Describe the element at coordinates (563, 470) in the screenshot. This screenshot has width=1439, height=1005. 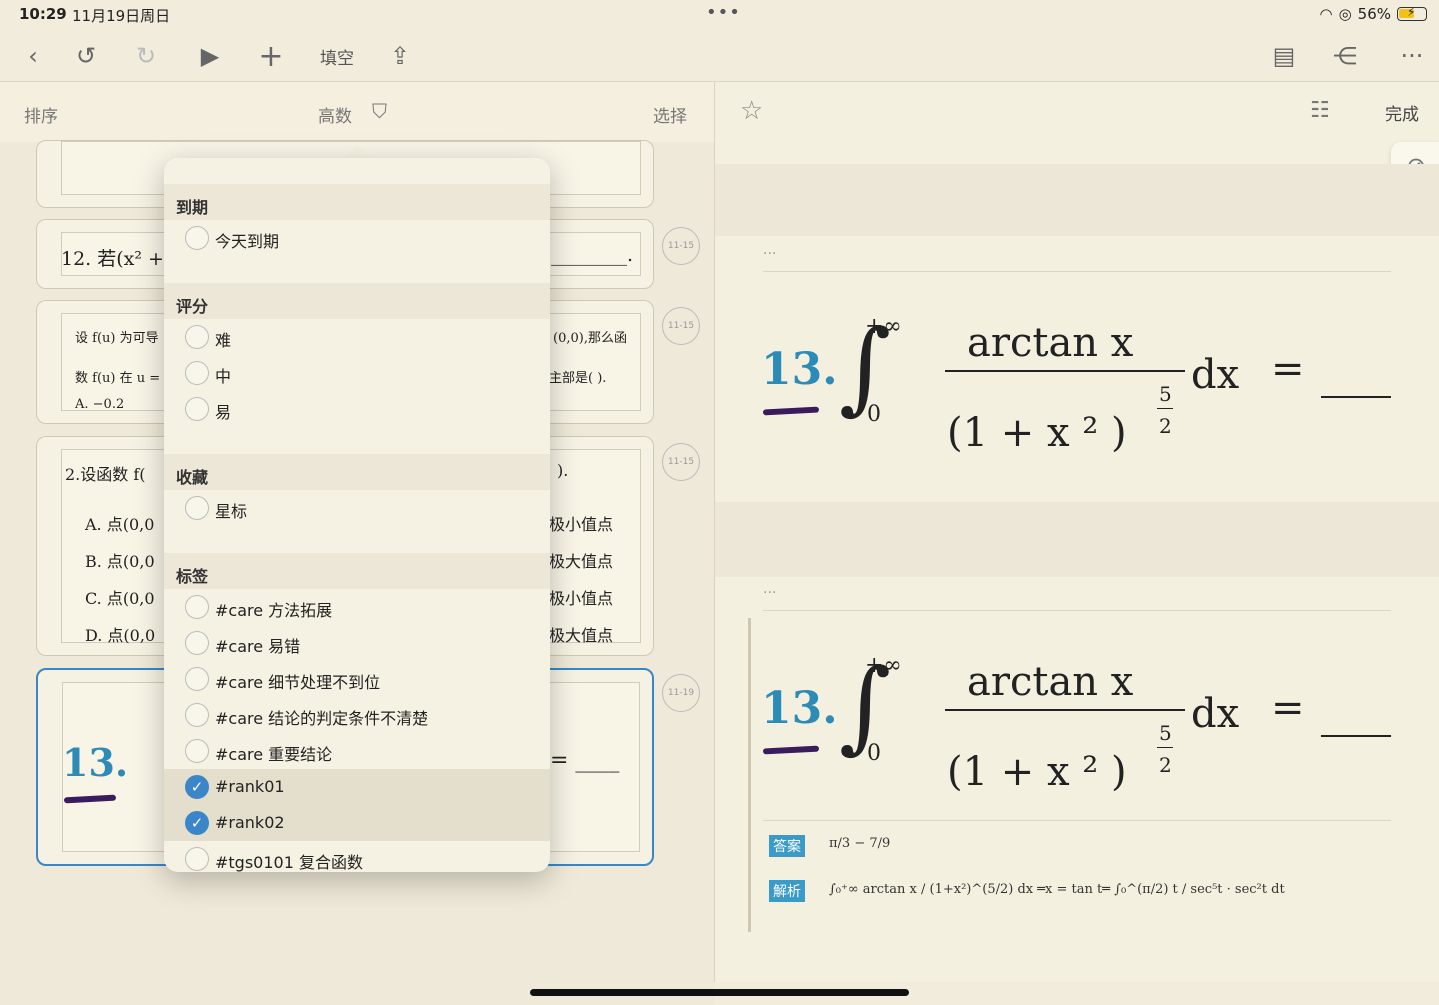
I see `card-text: ).` at that location.